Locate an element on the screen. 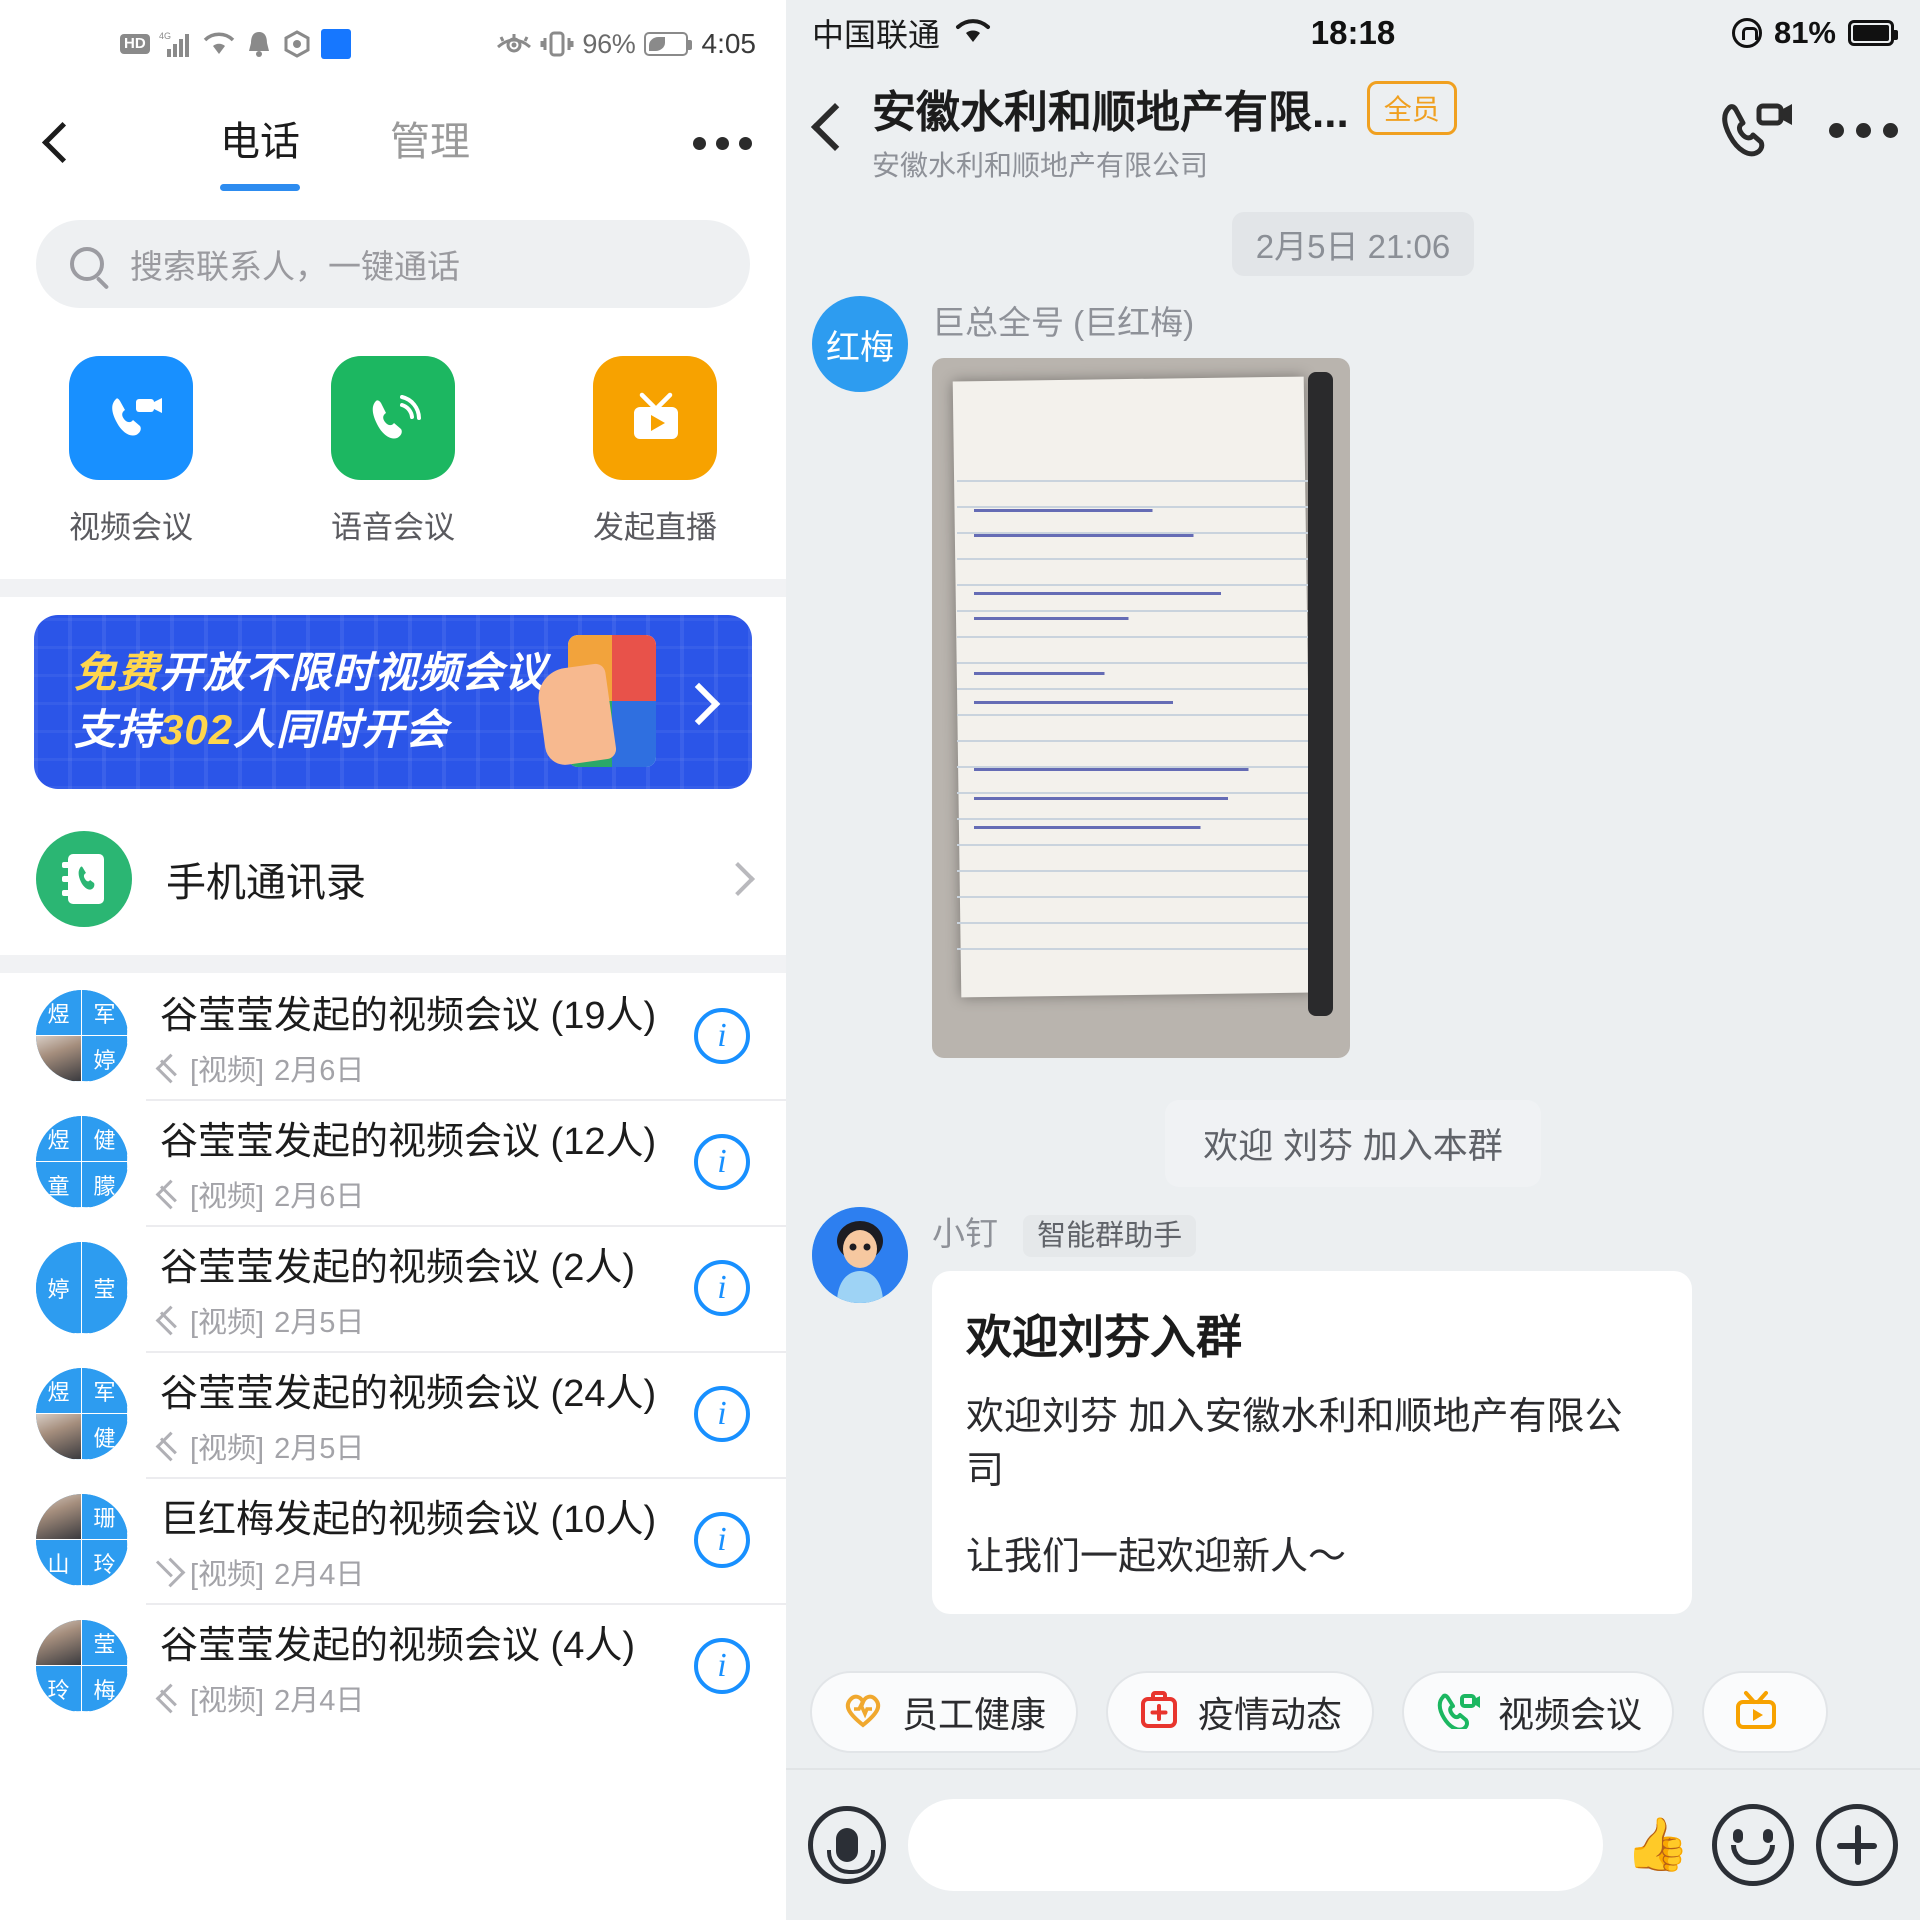 This screenshot has width=1920, height=1920. clock-label: 4:05 is located at coordinates (729, 43).